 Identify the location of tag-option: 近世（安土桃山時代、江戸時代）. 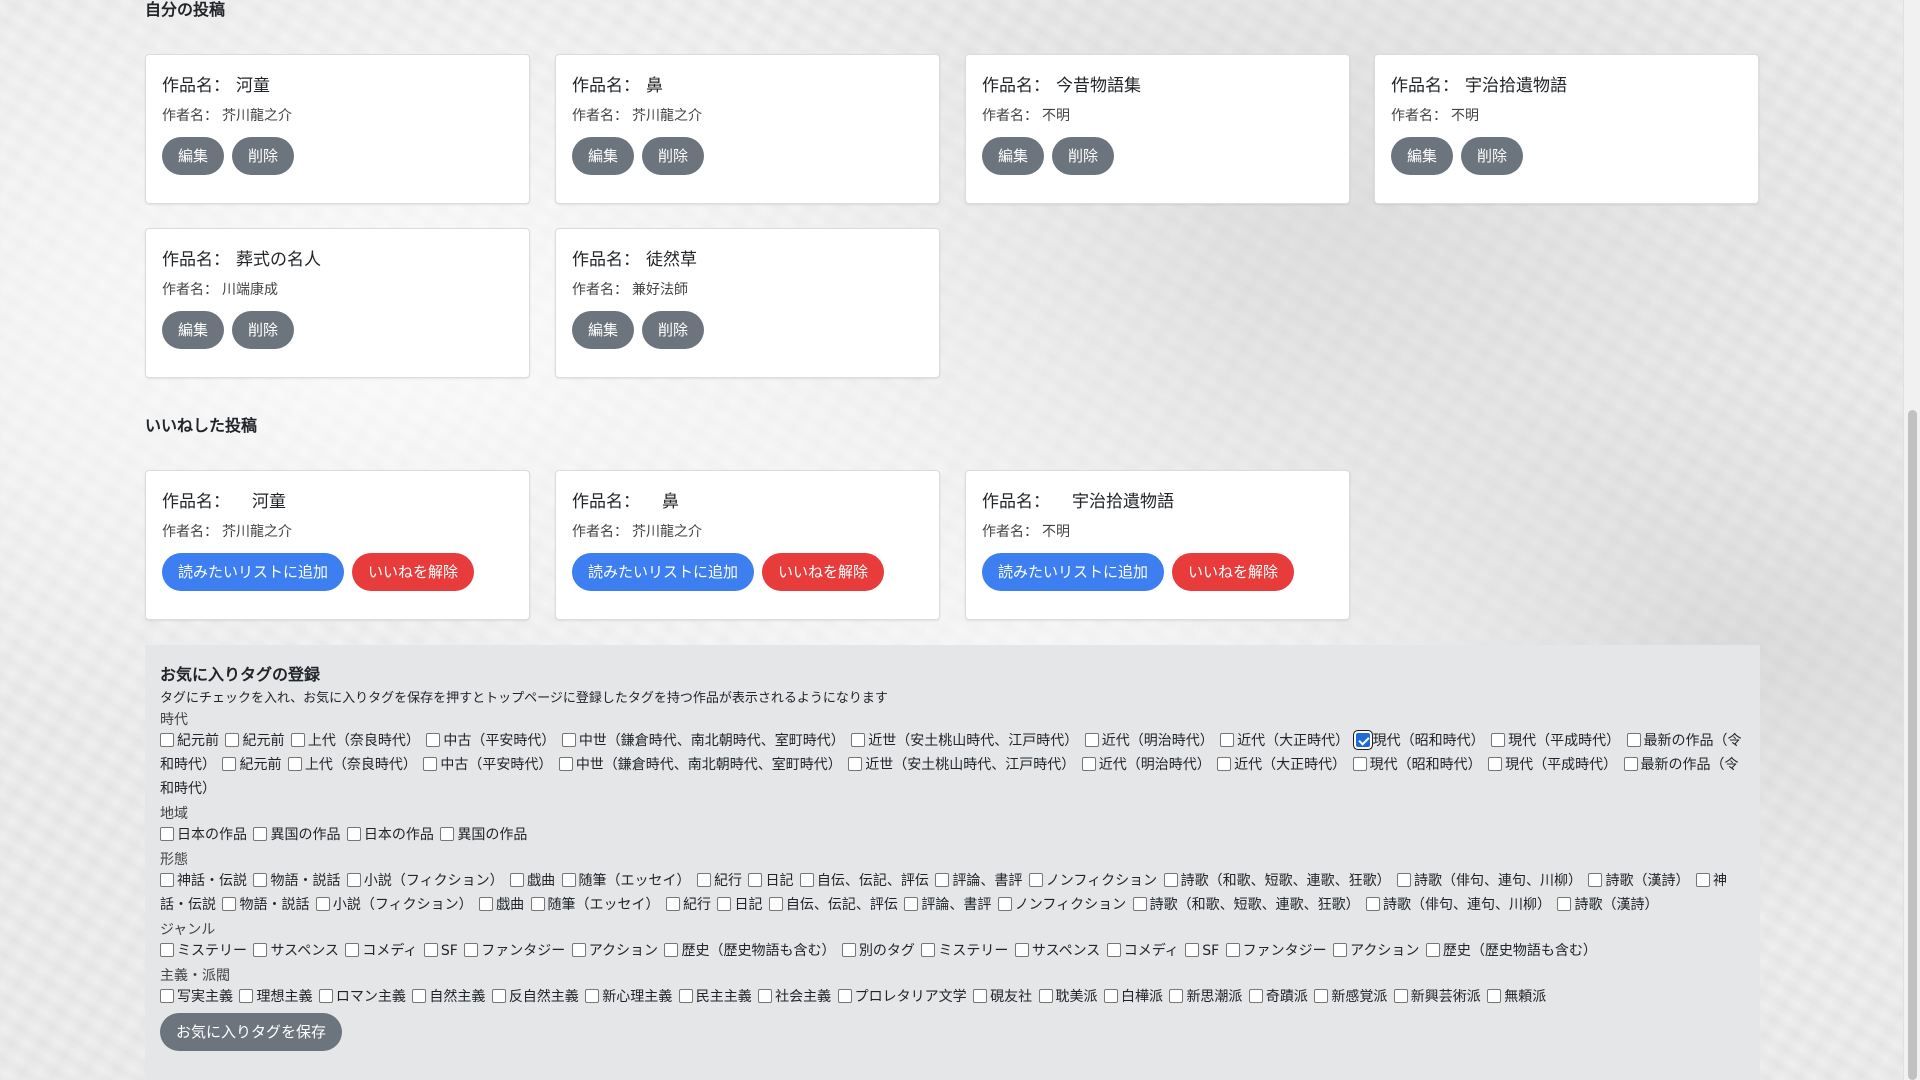
(965, 741).